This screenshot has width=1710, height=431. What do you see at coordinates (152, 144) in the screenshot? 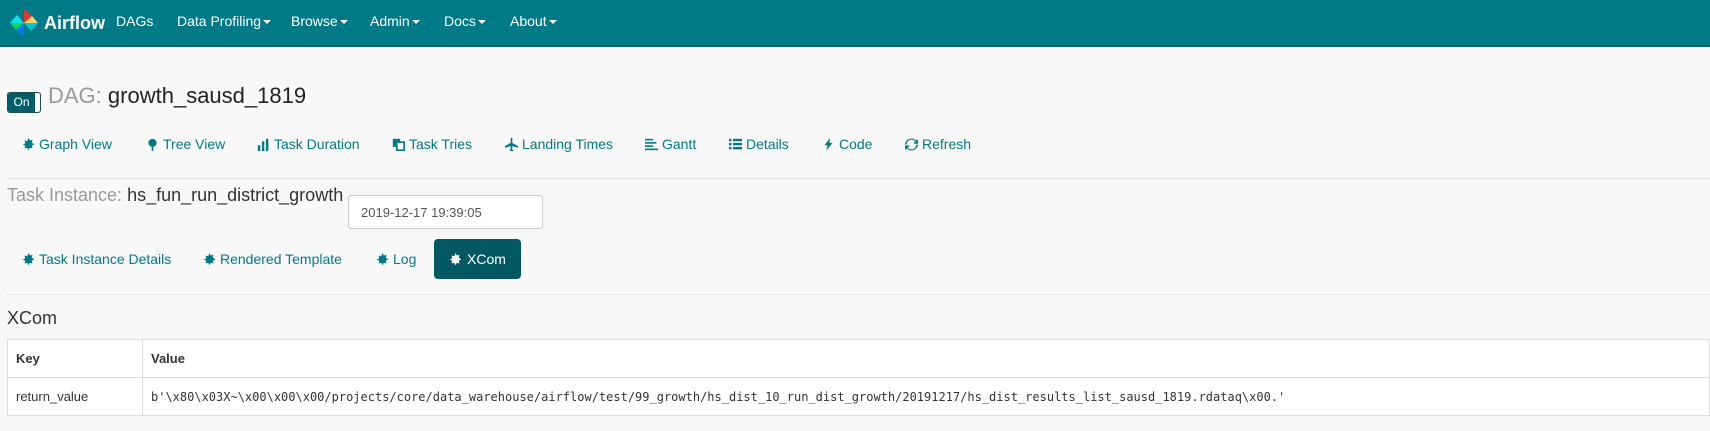
I see `tree-icon` at bounding box center [152, 144].